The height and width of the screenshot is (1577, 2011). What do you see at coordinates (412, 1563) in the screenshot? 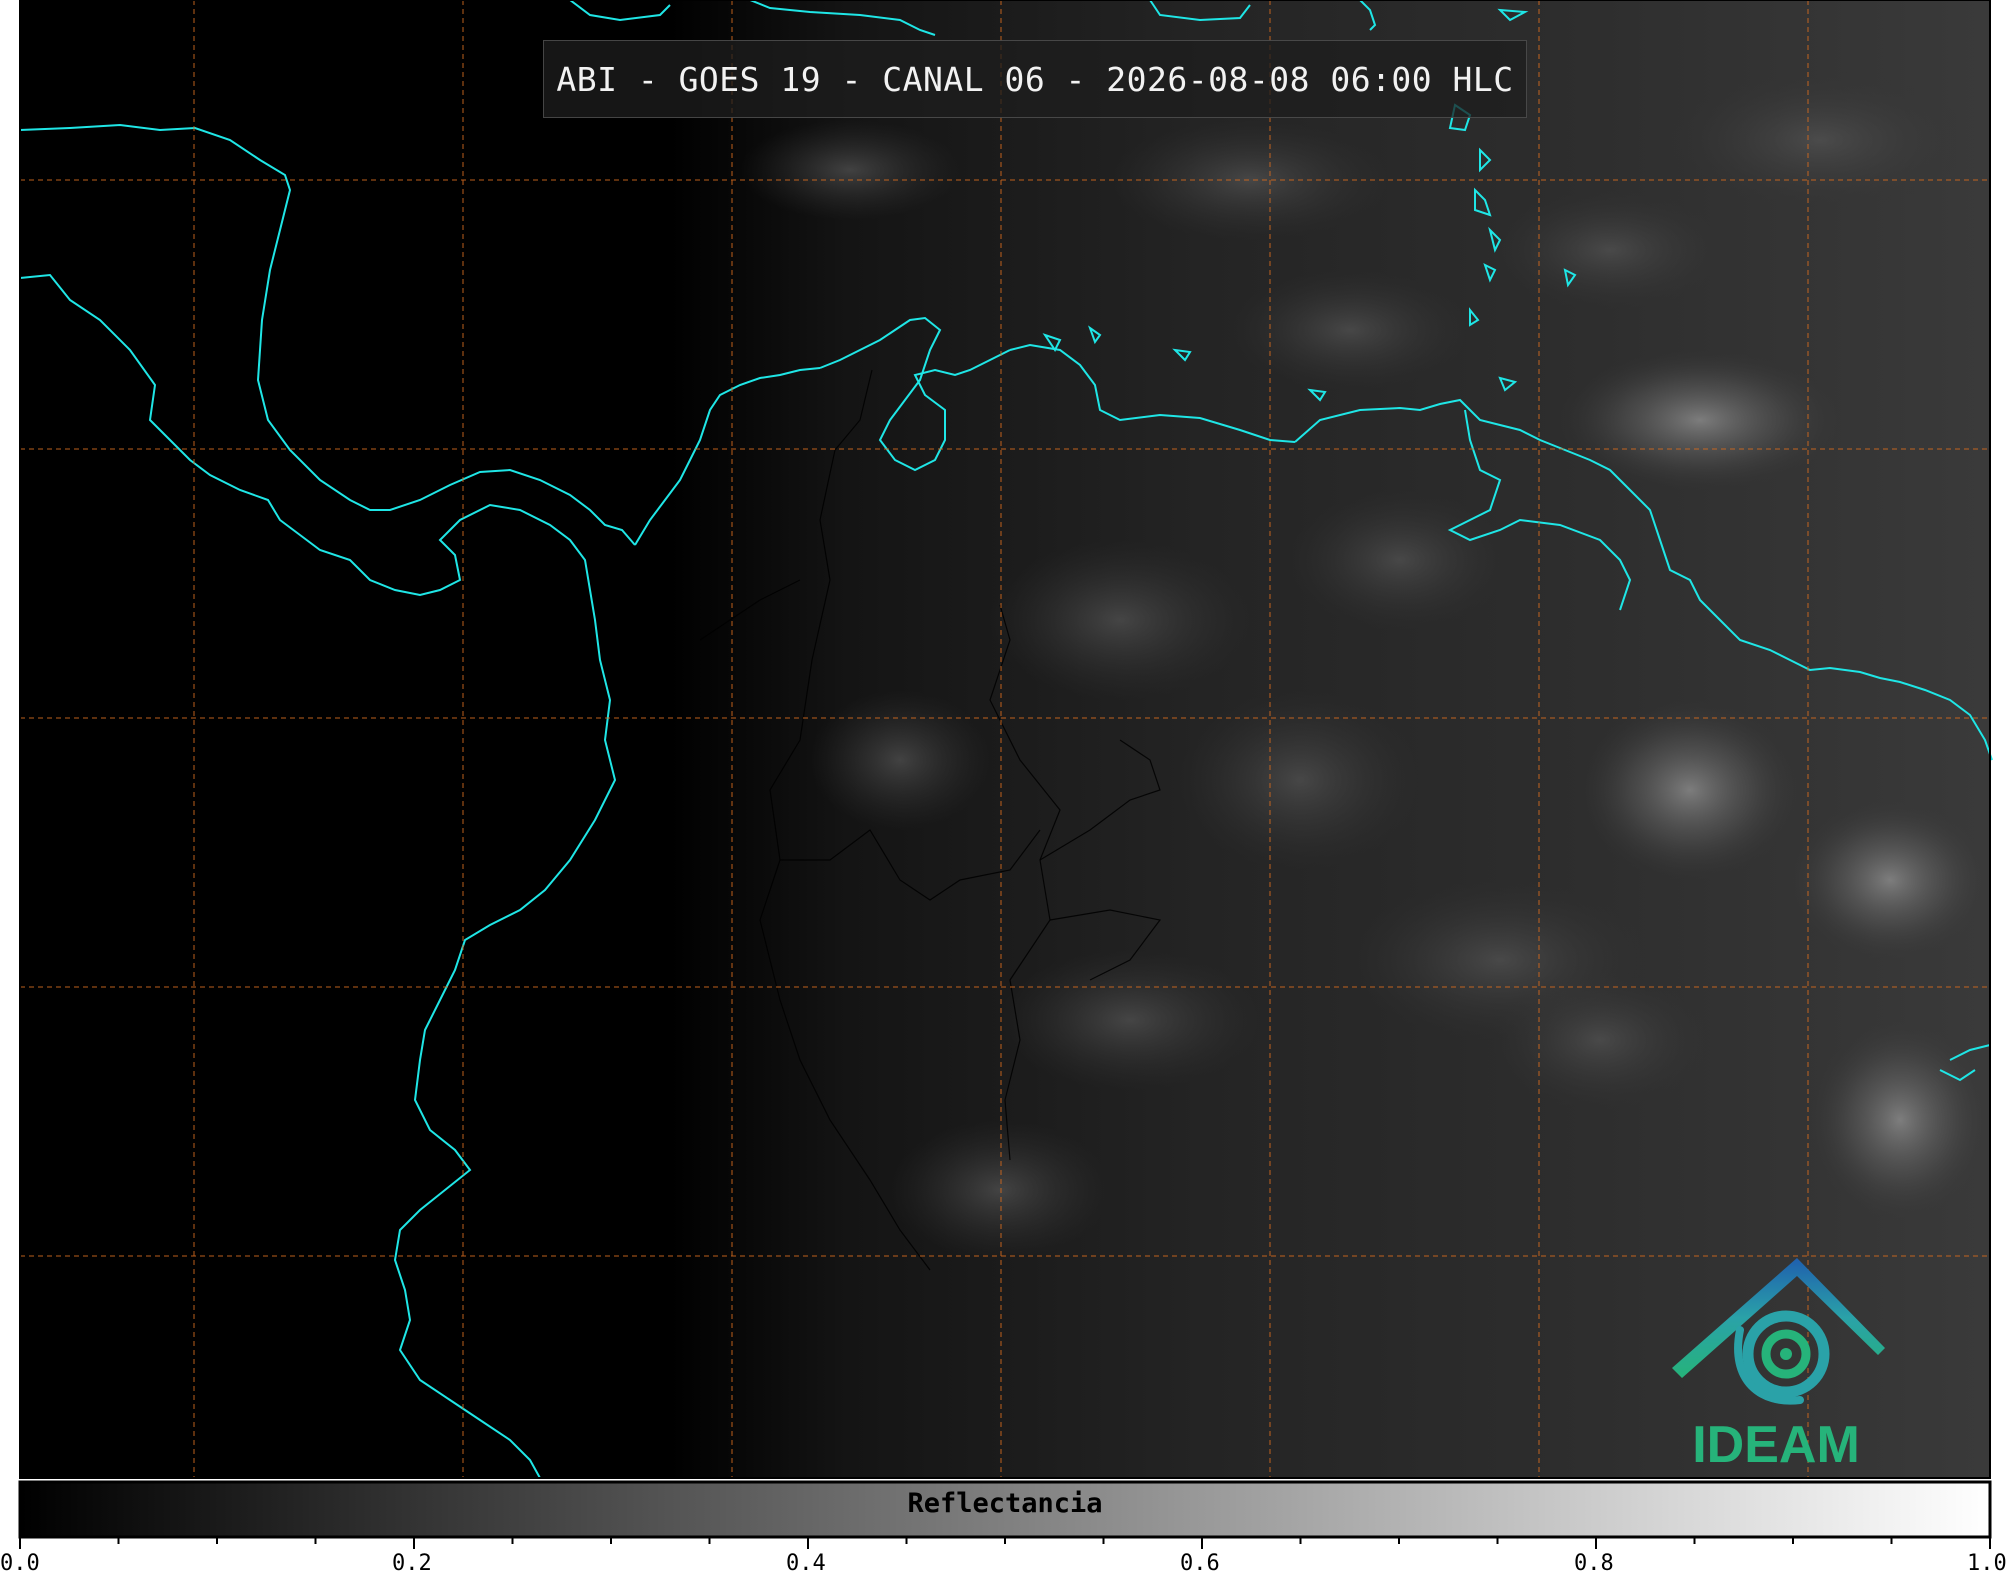
I see `colorbar-tick-label: 0.2` at bounding box center [412, 1563].